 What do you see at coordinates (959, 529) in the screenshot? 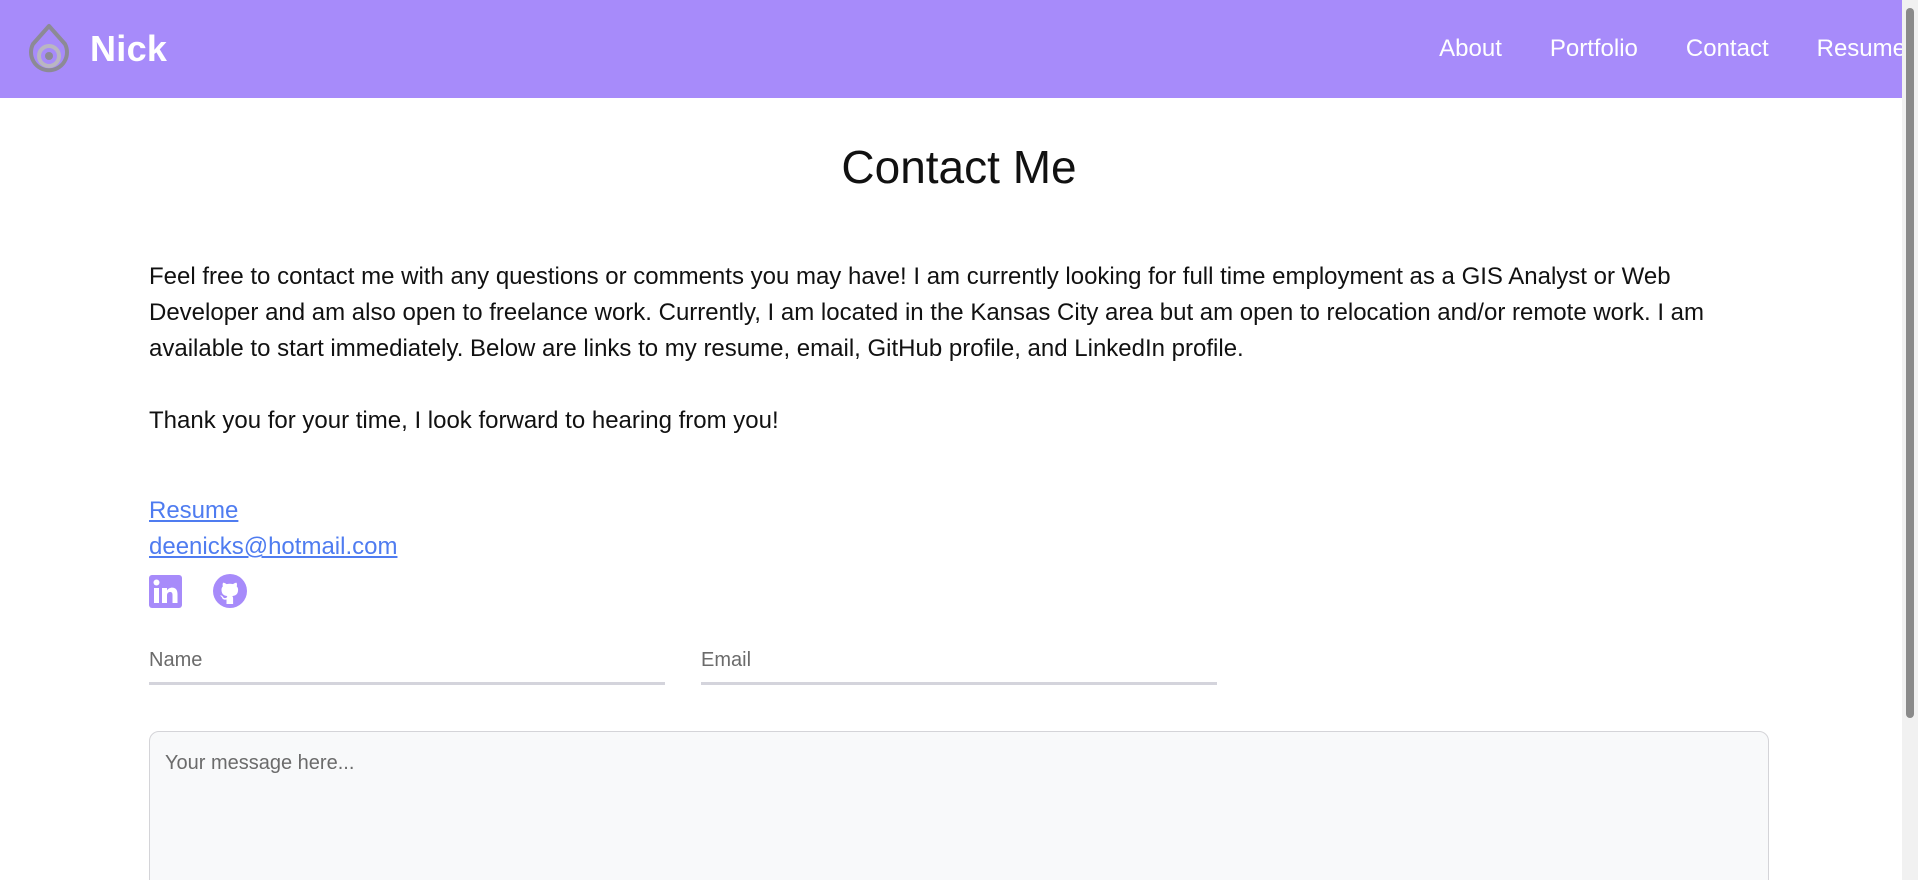
I see `contact-links: Resume deenicks@hotmail.com` at bounding box center [959, 529].